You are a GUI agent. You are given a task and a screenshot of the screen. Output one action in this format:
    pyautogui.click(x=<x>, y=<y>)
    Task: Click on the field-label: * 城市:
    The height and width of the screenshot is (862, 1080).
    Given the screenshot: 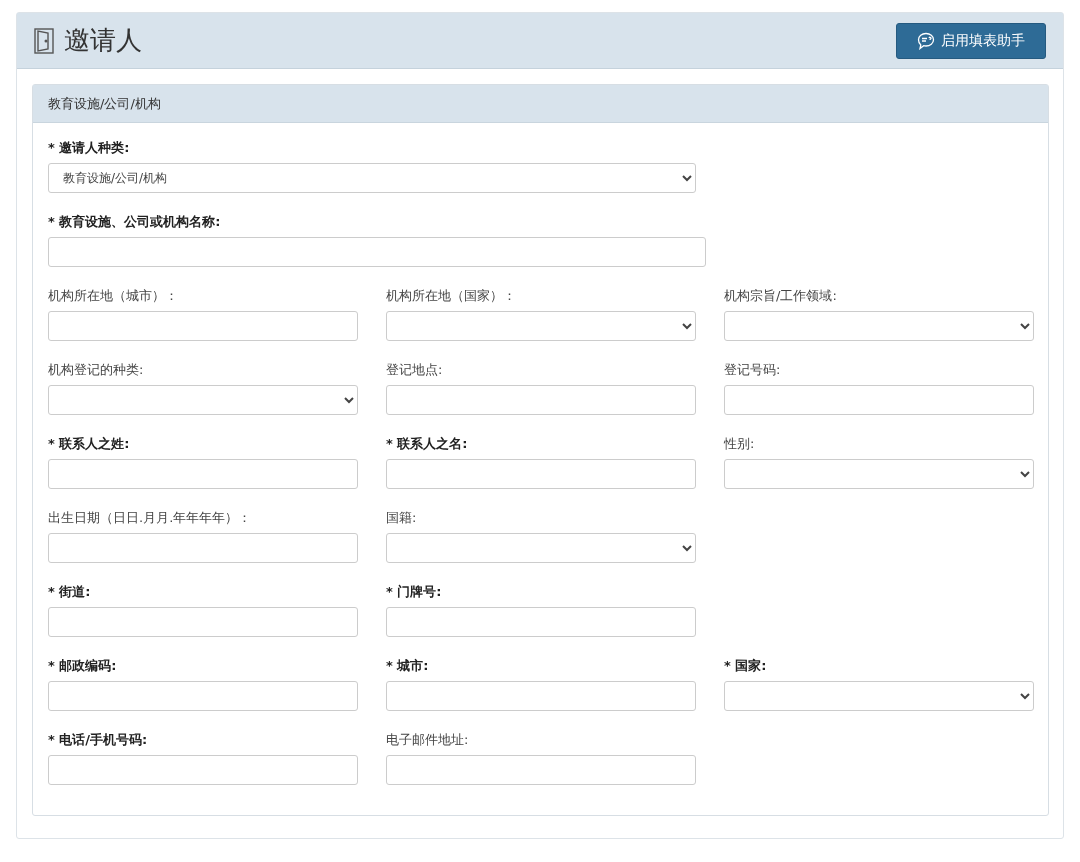 What is the action you would take?
    pyautogui.click(x=408, y=666)
    